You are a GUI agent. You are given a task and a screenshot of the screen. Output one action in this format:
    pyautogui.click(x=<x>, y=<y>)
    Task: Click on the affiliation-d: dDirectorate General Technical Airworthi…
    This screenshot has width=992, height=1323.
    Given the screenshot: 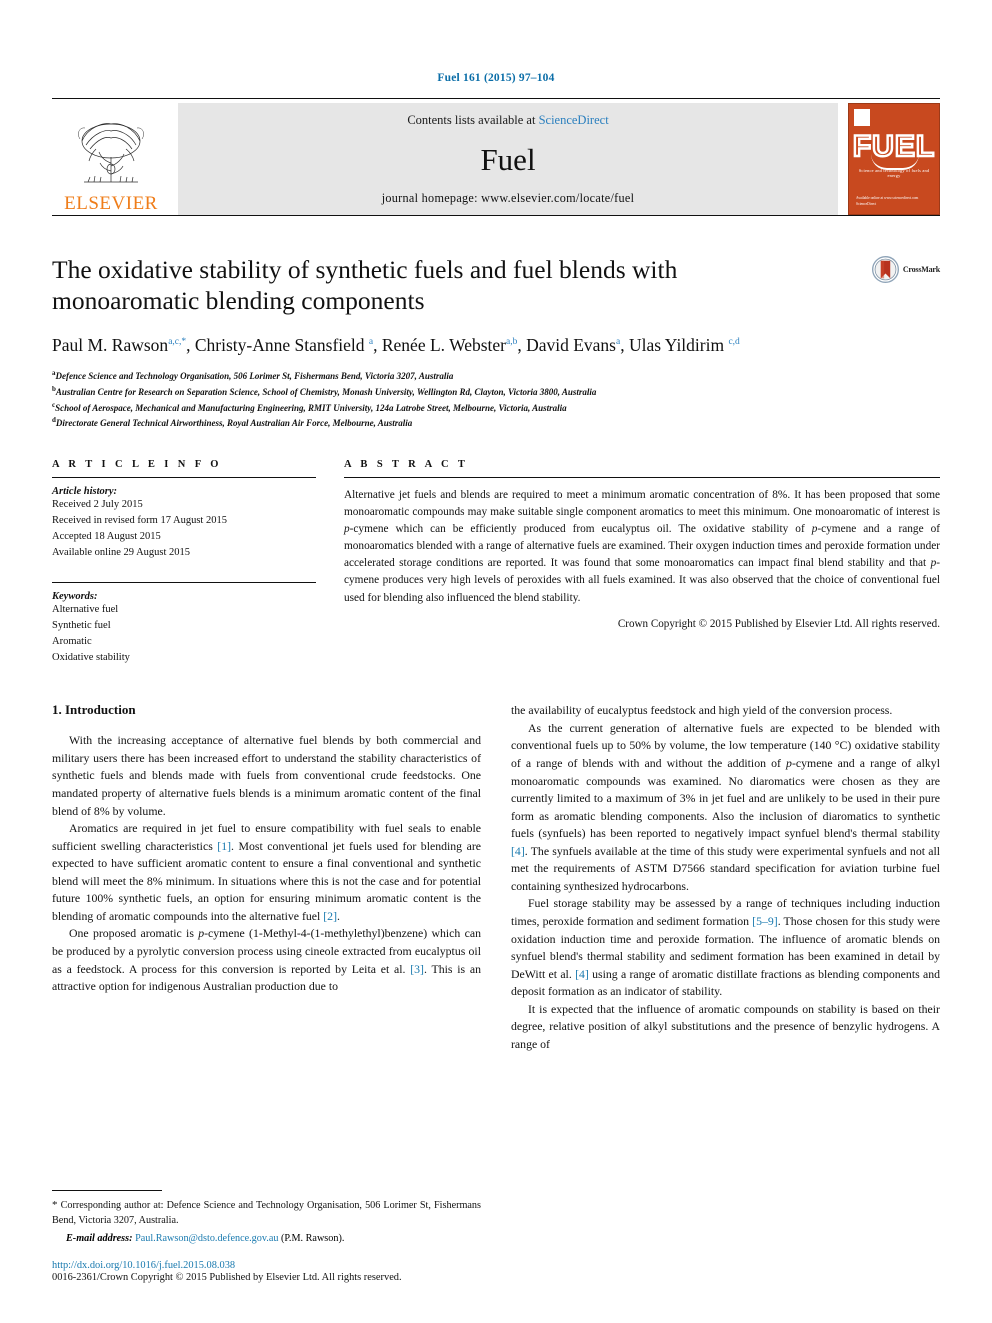 What is the action you would take?
    pyautogui.click(x=496, y=423)
    